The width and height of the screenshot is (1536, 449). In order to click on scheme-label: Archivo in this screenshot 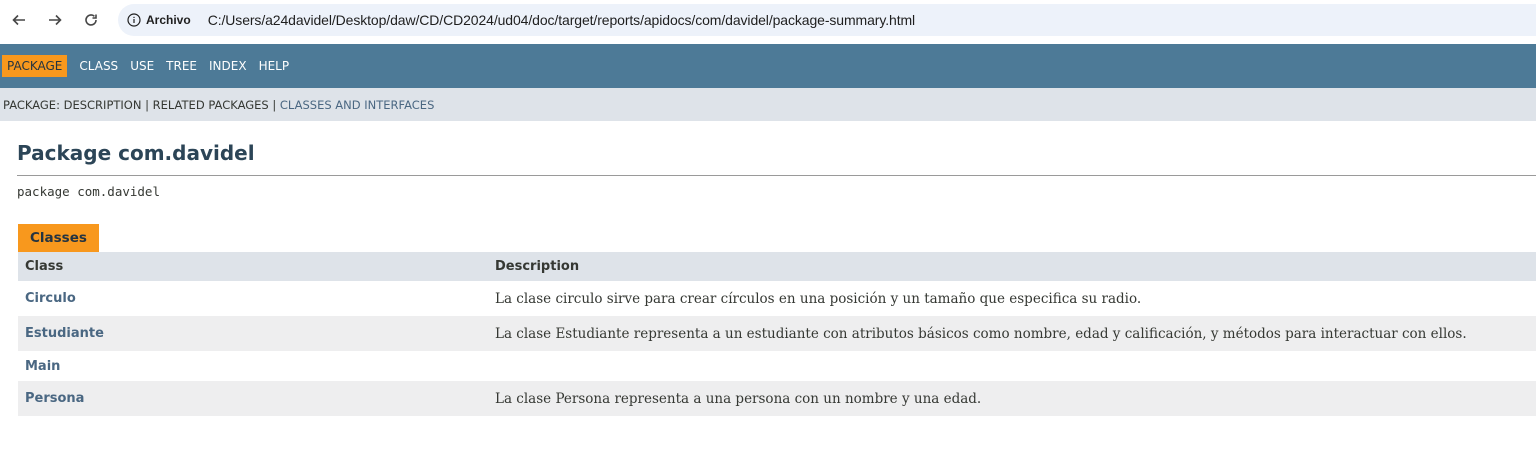, I will do `click(168, 20)`.